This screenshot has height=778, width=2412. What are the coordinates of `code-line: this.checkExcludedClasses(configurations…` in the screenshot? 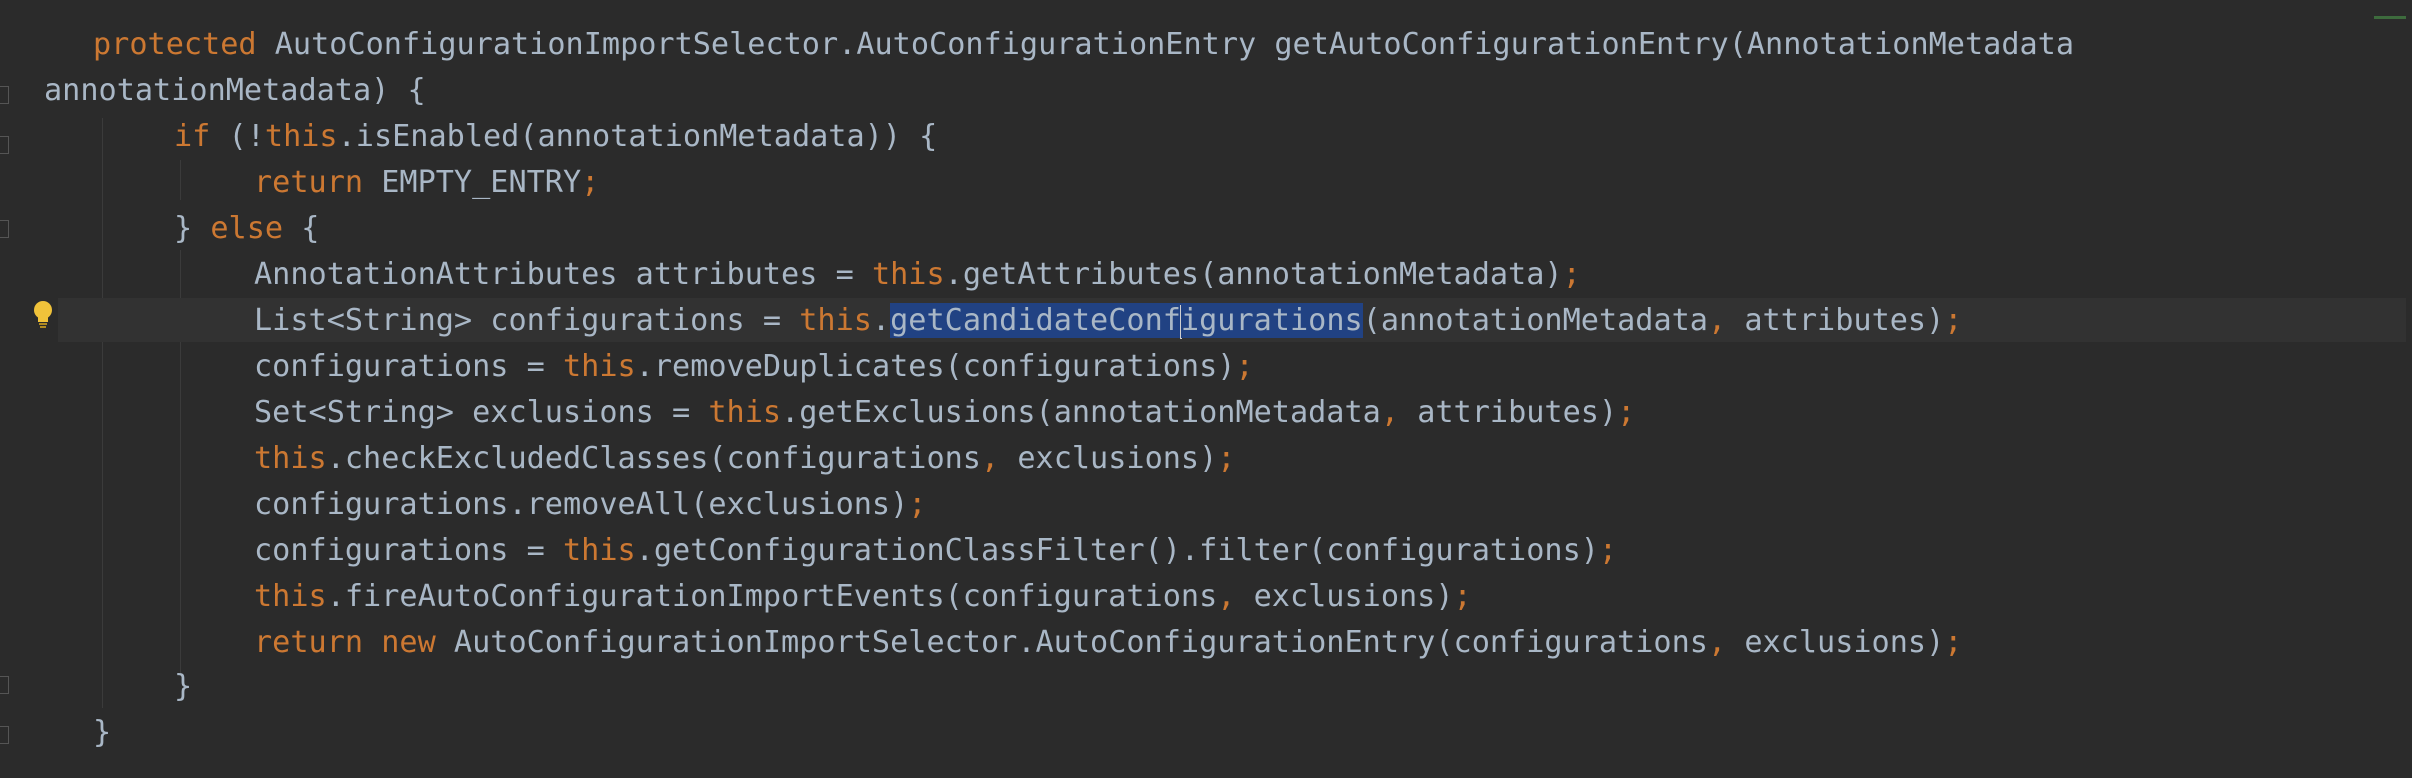 It's located at (744, 459).